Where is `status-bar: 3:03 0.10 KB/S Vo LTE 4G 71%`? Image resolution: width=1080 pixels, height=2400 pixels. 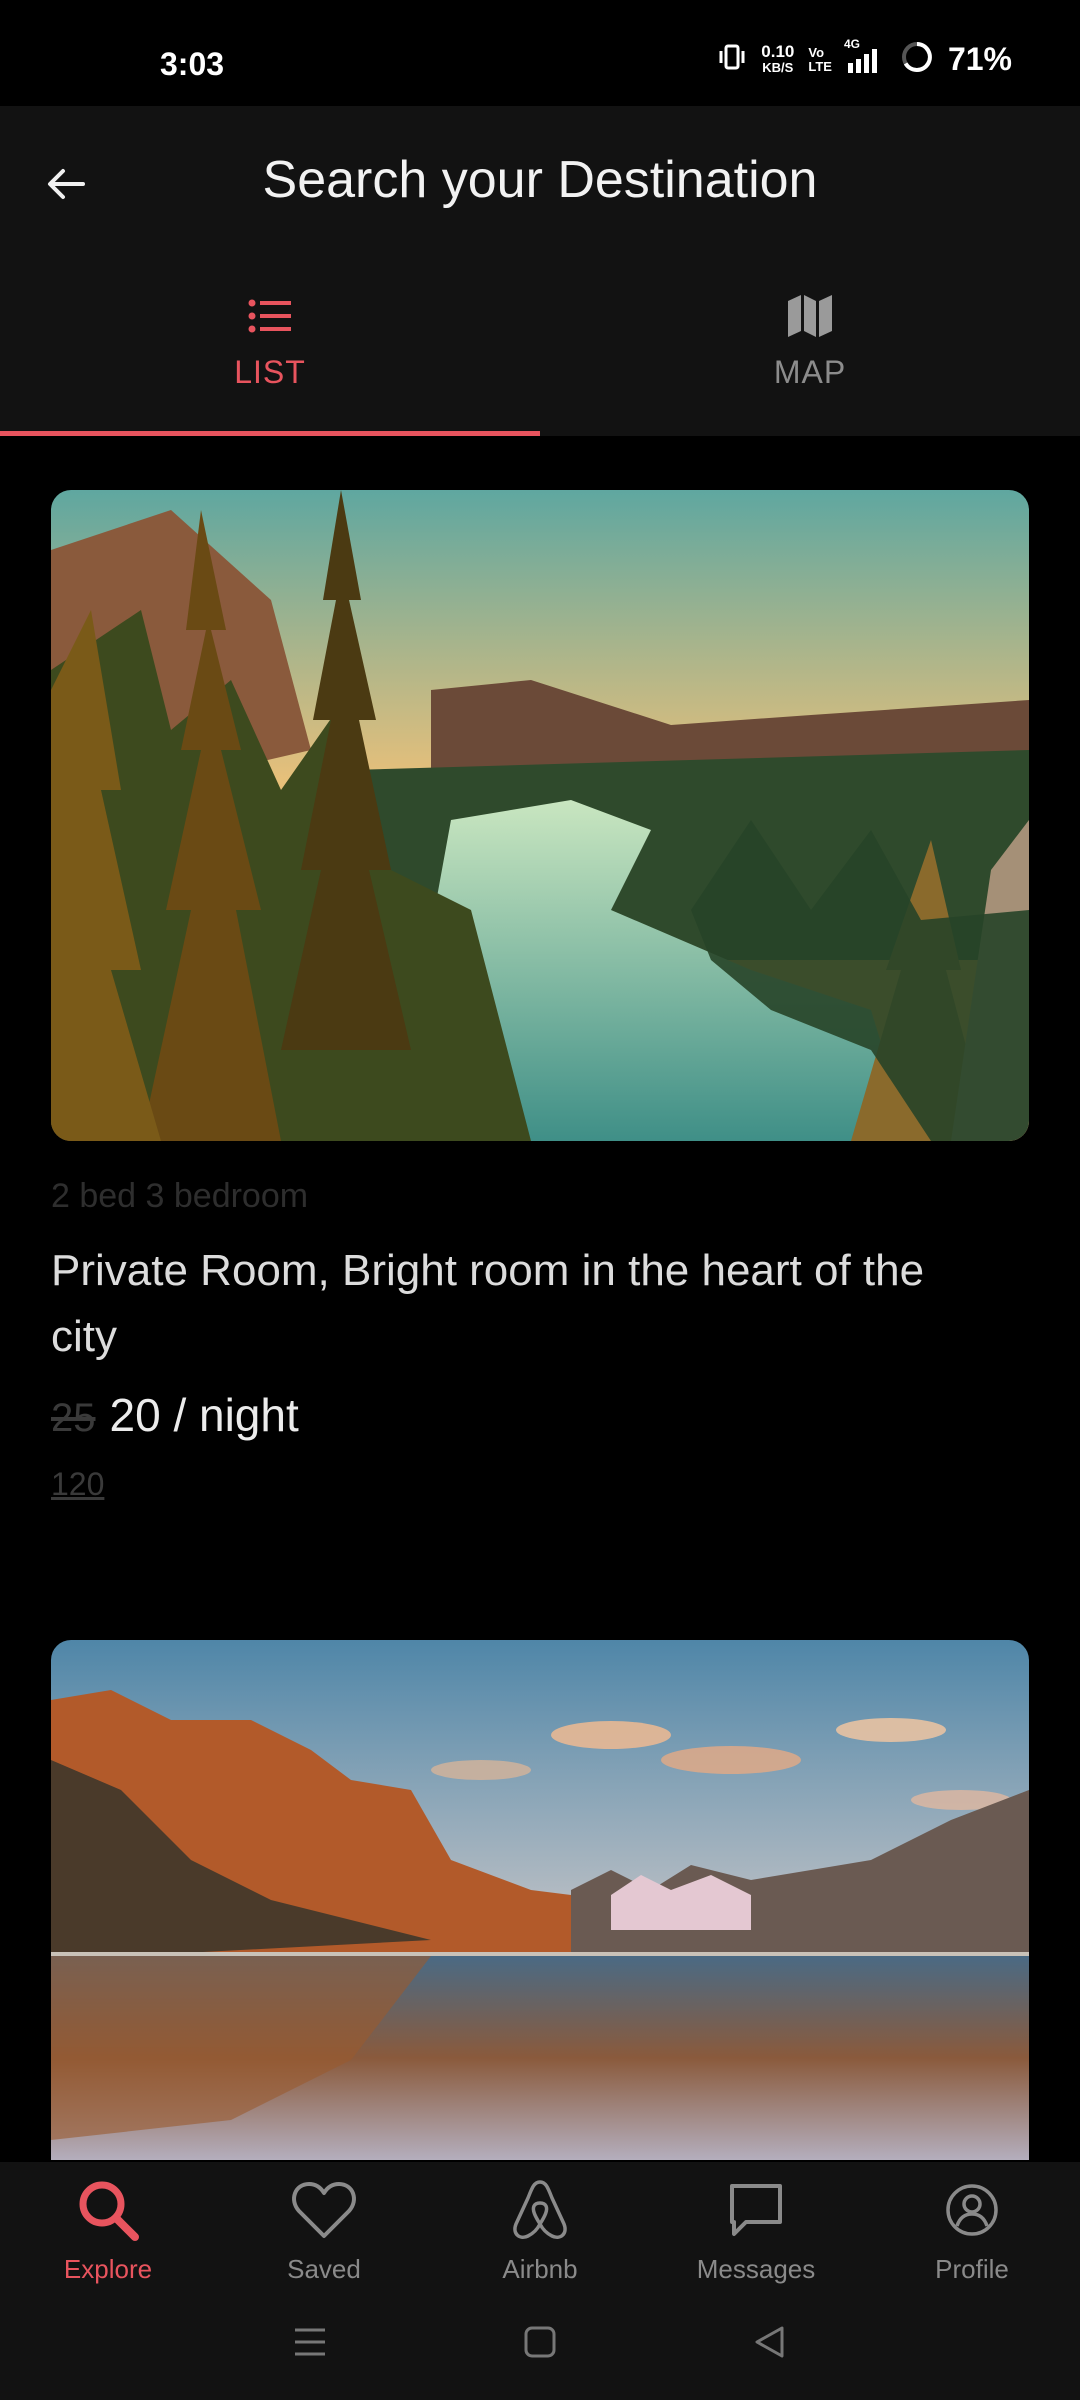
status-bar: 3:03 0.10 KB/S Vo LTE 4G 71% is located at coordinates (540, 53).